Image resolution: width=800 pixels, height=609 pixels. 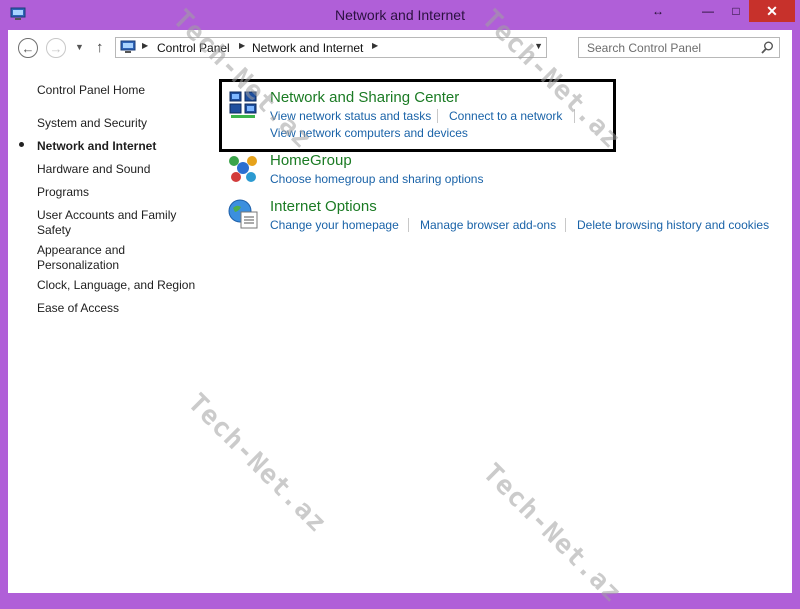 What do you see at coordinates (193, 48) in the screenshot?
I see `breadcrumb-control-panel: Control Panel` at bounding box center [193, 48].